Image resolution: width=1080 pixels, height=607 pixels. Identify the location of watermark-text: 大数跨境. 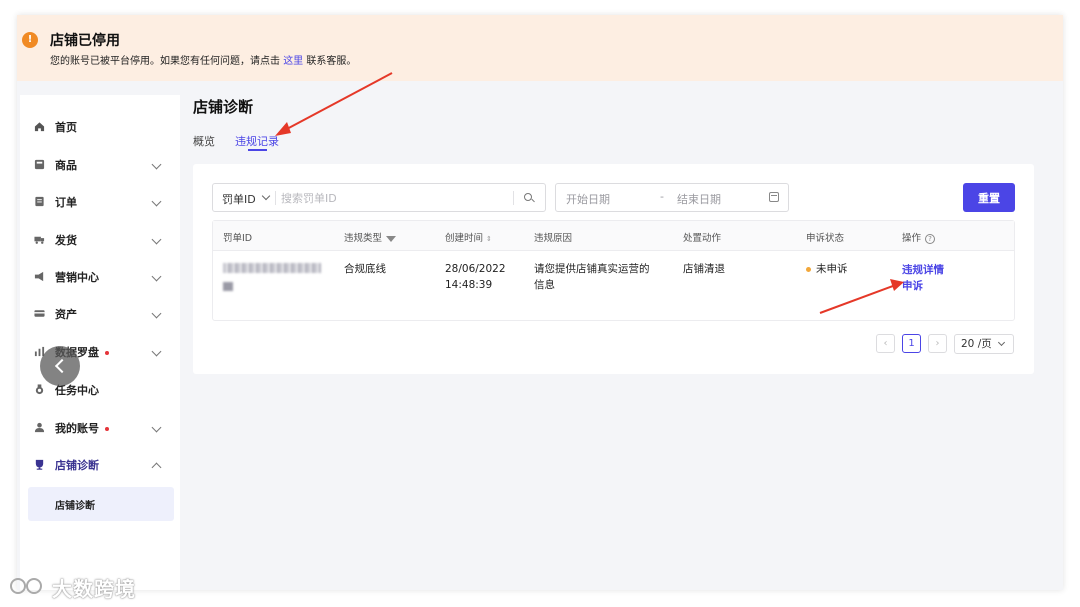
(94, 589).